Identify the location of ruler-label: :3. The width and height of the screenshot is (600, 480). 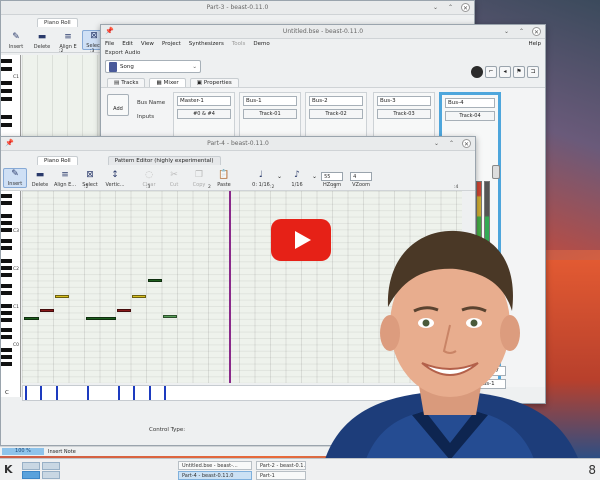
(92, 51).